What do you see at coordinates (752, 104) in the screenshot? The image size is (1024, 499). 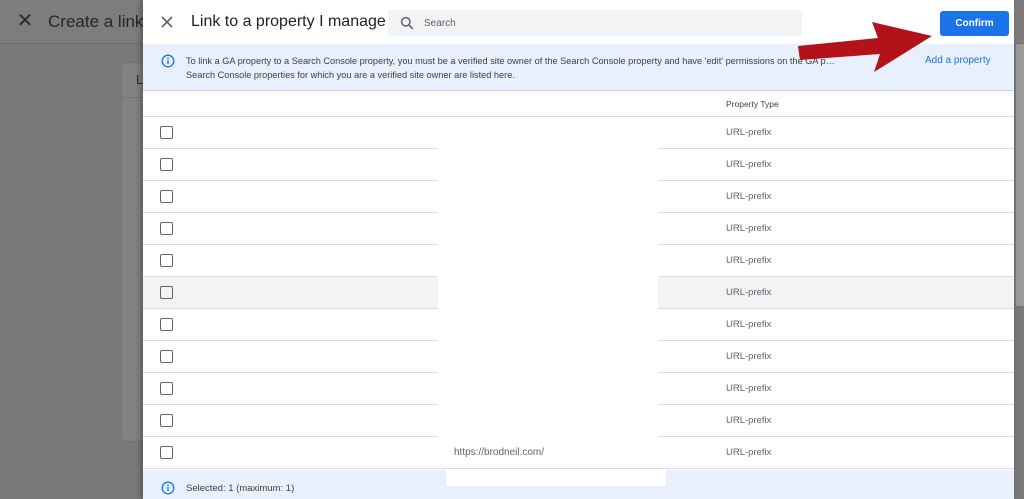 I see `property-type-header: Property Type` at bounding box center [752, 104].